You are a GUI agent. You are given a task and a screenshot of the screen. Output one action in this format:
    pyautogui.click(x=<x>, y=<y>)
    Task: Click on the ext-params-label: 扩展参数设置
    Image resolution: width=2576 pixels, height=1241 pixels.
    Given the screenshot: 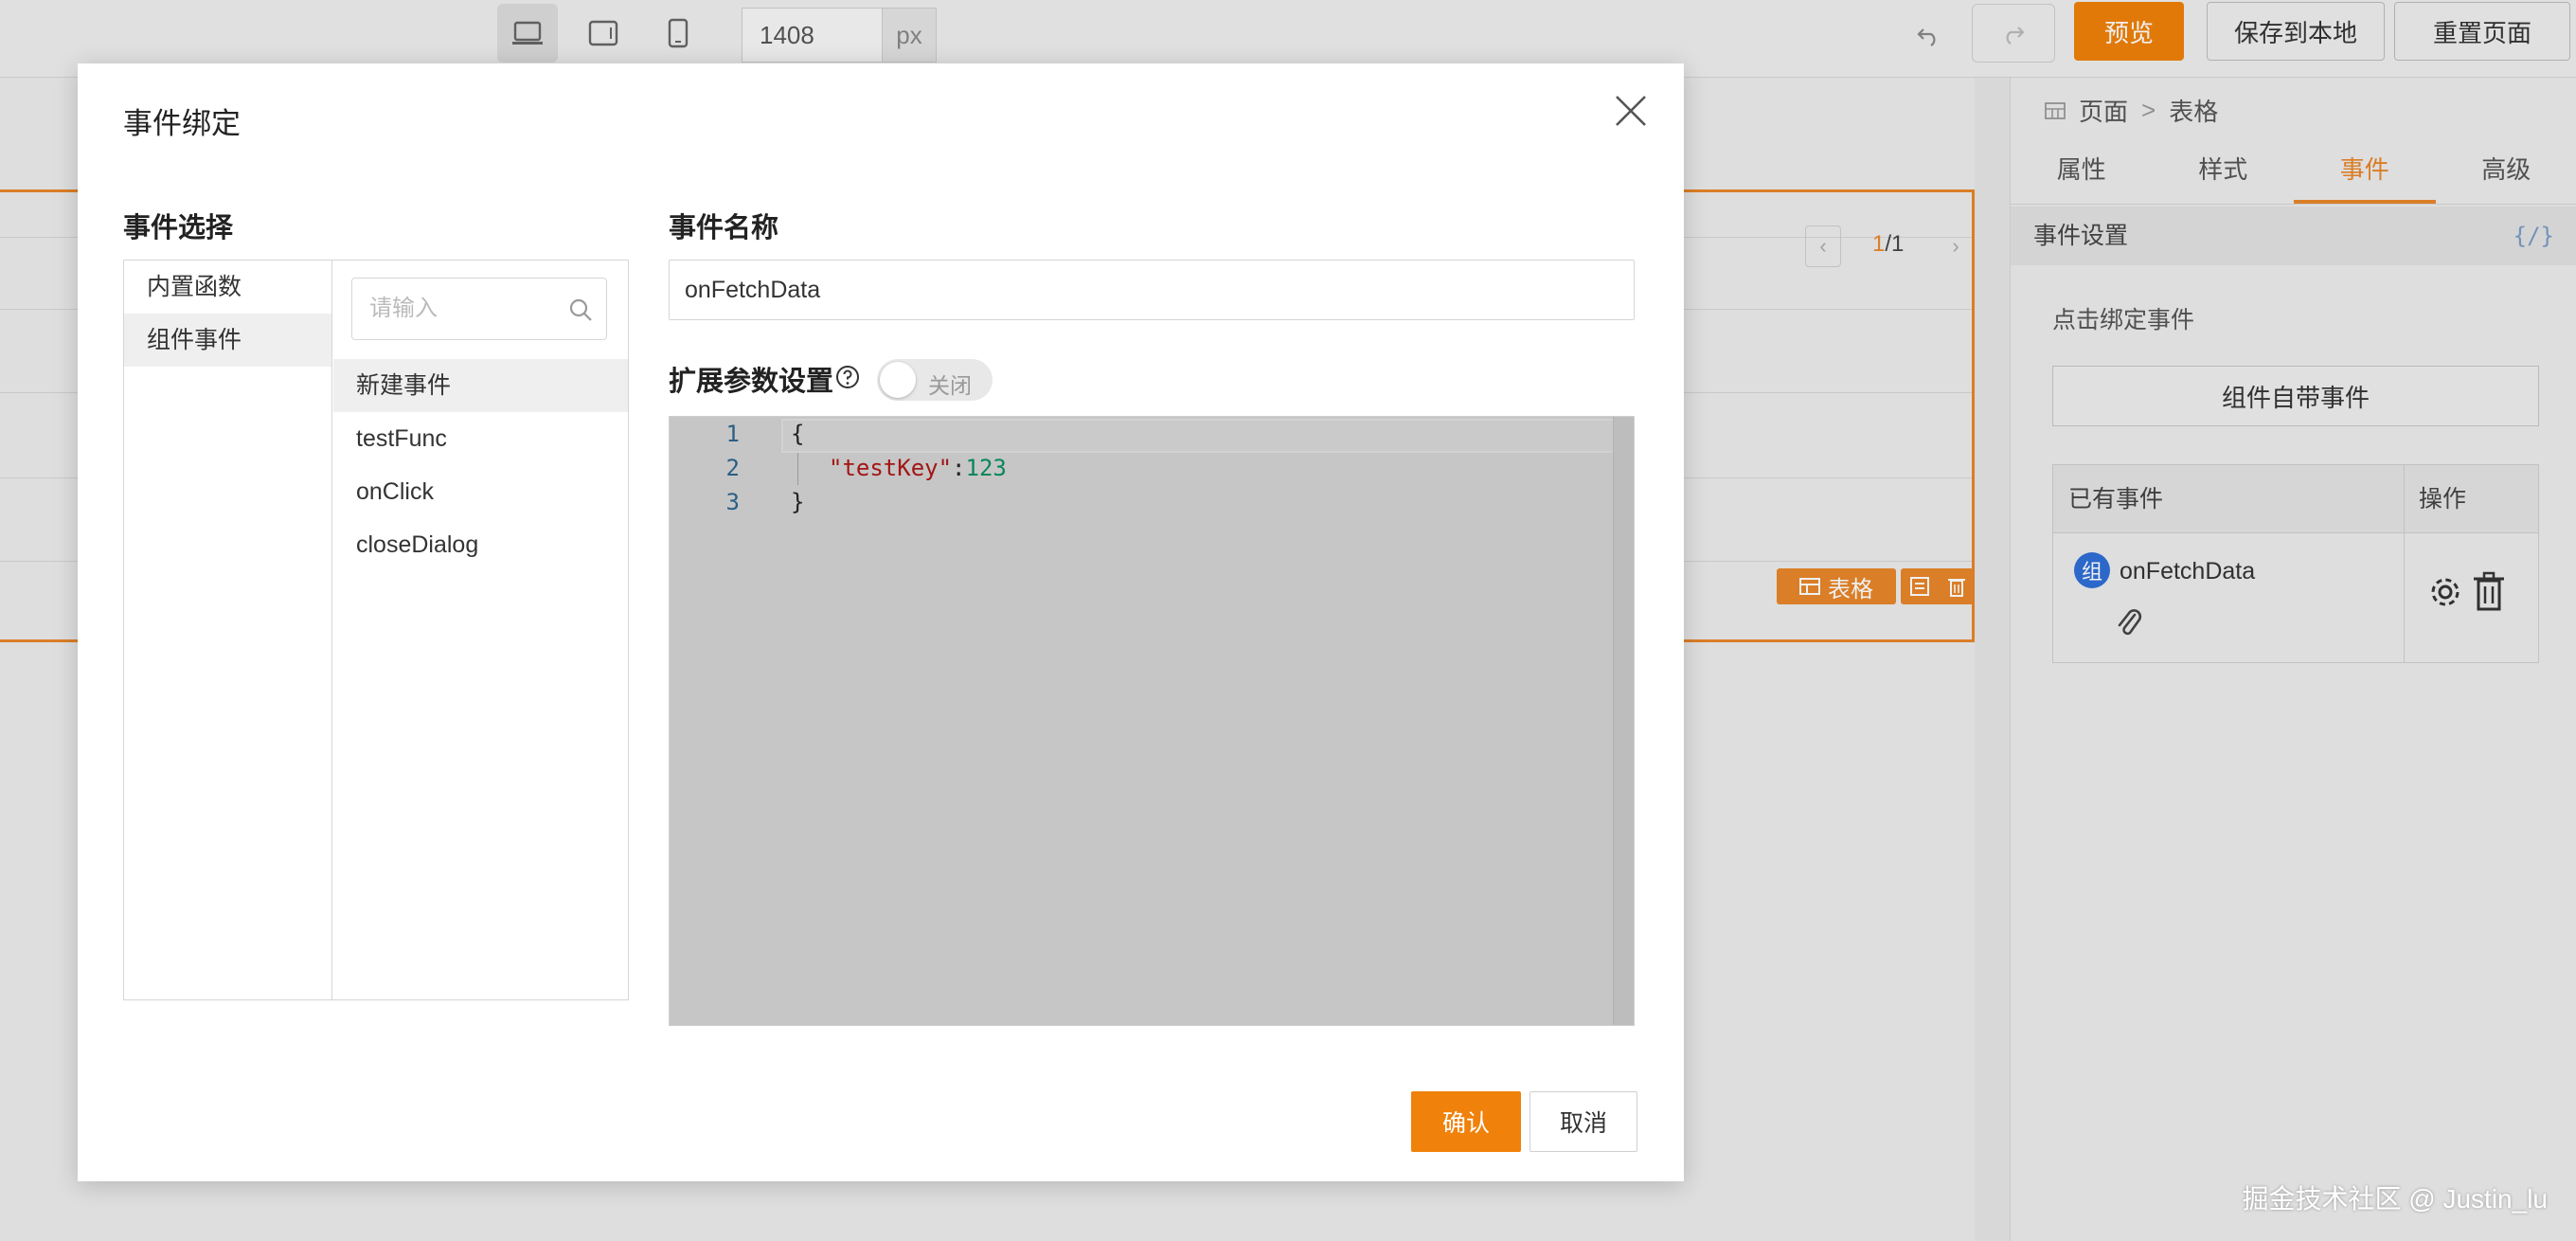 What is the action you would take?
    pyautogui.click(x=751, y=382)
    